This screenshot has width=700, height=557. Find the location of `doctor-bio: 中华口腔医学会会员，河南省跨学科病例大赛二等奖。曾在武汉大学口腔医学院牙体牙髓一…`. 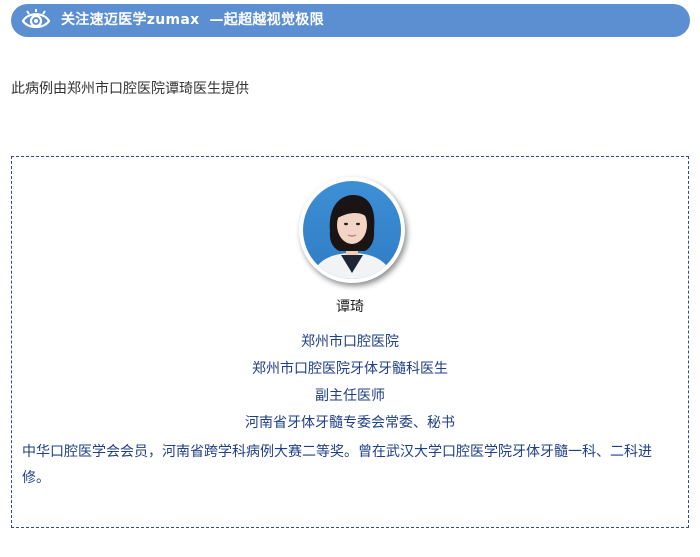

doctor-bio: 中华口腔医学会会员，河南省跨学科病例大赛二等奖。曾在武汉大学口腔医学院牙体牙髓一… is located at coordinates (337, 465).